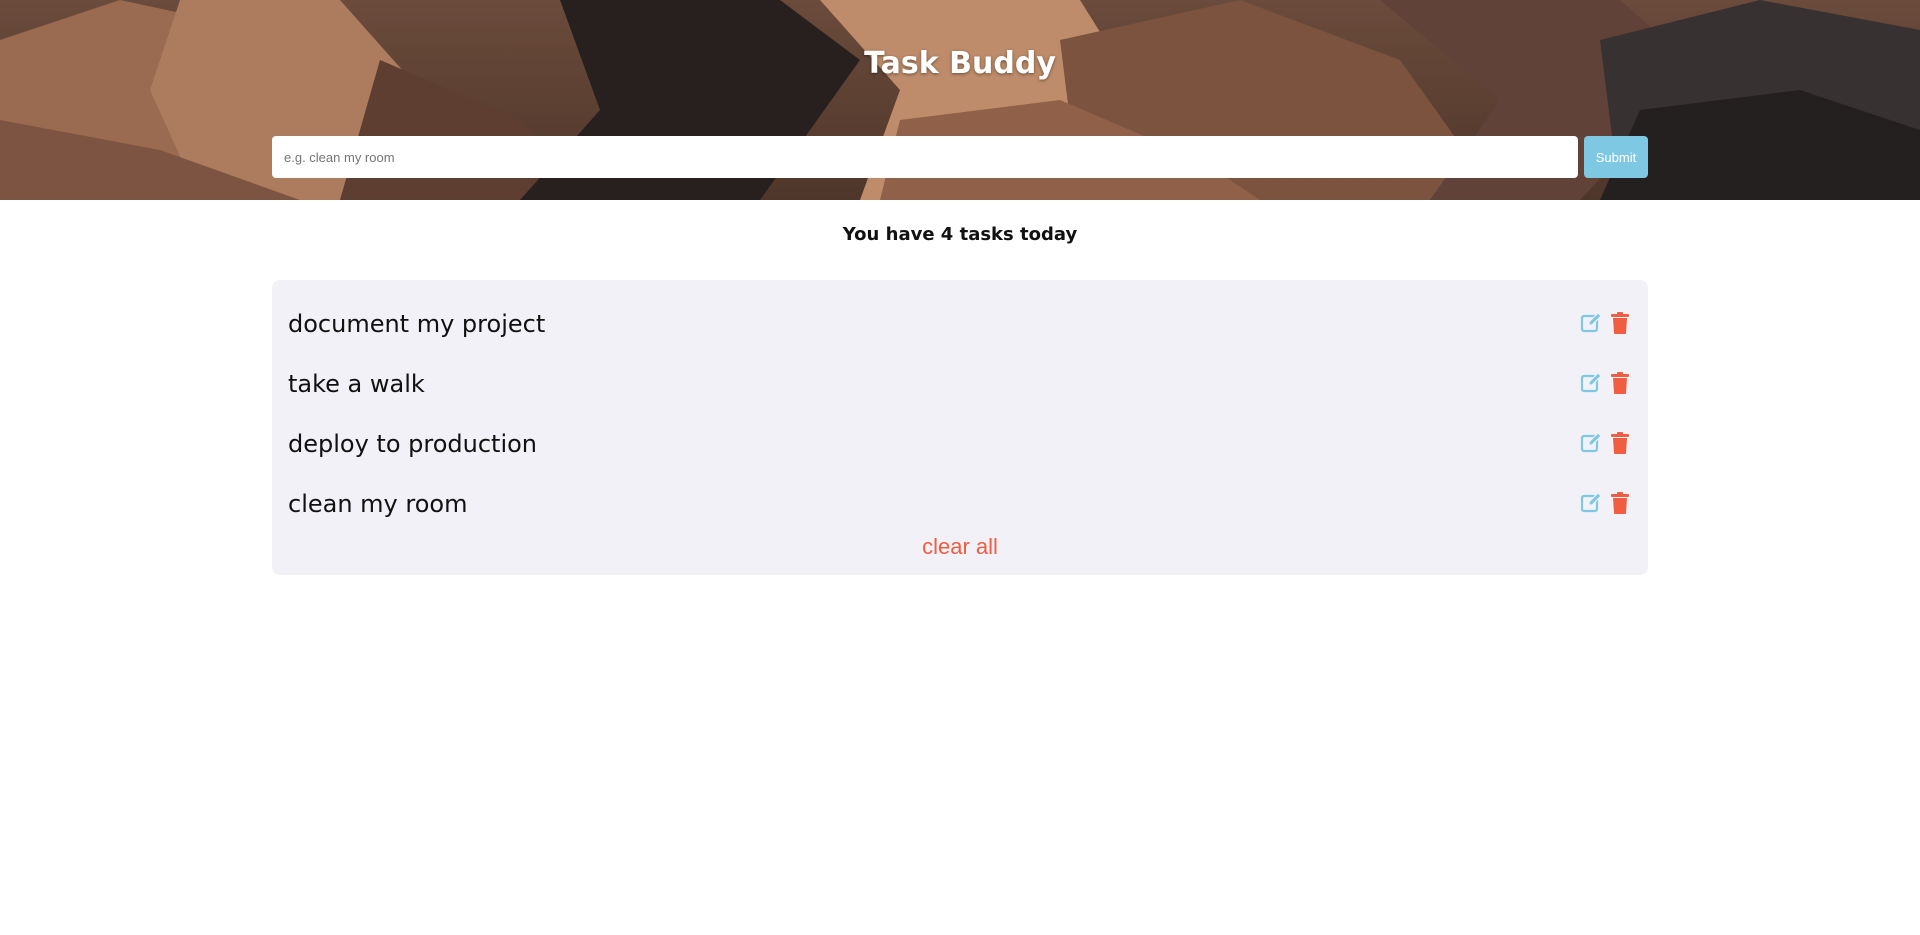 The height and width of the screenshot is (935, 1920). I want to click on clear-all-button: clear all, so click(960, 547).